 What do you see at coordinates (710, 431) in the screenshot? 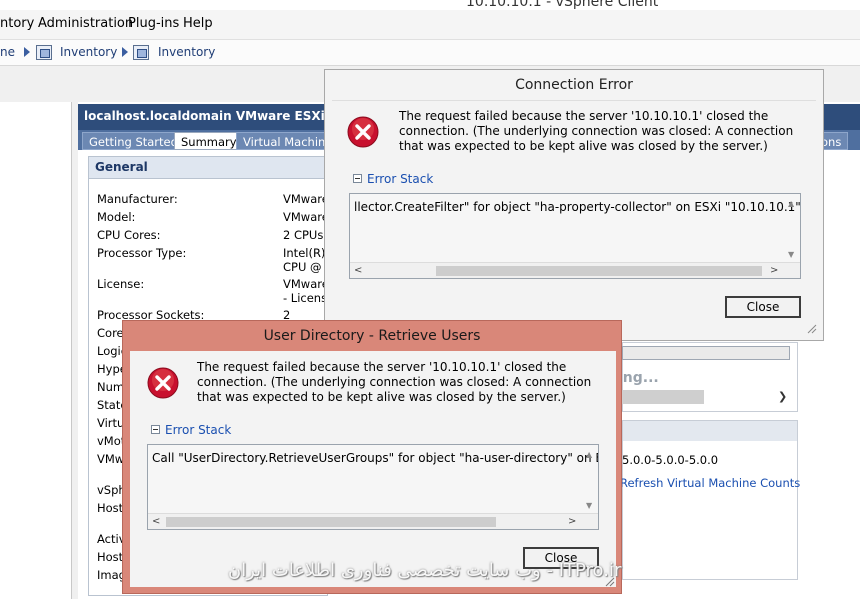
I see `commands-panel-header` at bounding box center [710, 431].